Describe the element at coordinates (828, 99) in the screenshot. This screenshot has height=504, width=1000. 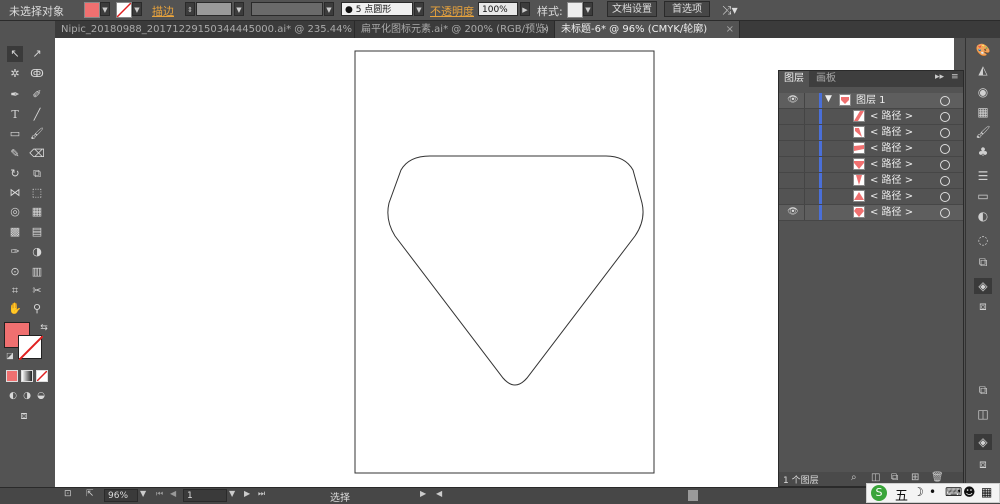
I see `expand-arrow-icon: ▼` at that location.